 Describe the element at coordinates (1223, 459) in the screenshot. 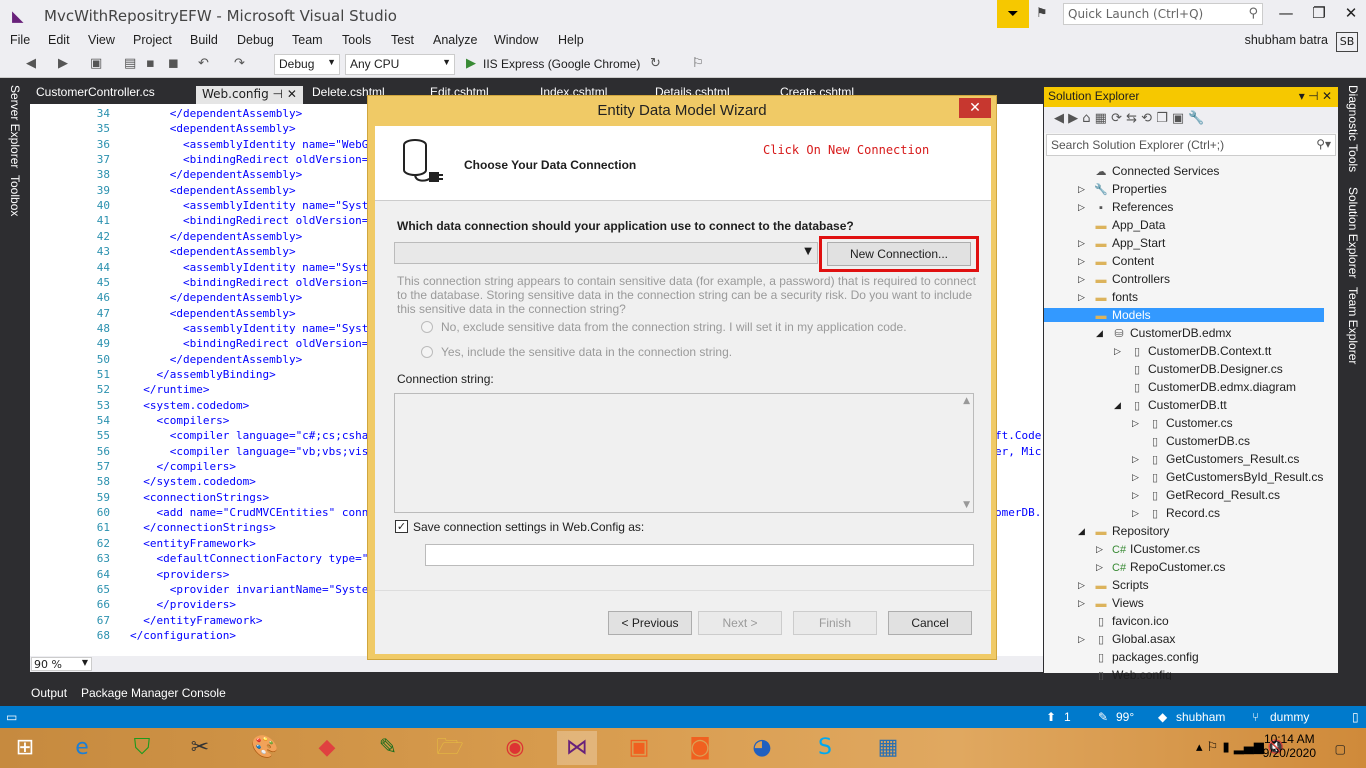

I see `tree-item: ▯ GetCustomers_Result.cs` at that location.